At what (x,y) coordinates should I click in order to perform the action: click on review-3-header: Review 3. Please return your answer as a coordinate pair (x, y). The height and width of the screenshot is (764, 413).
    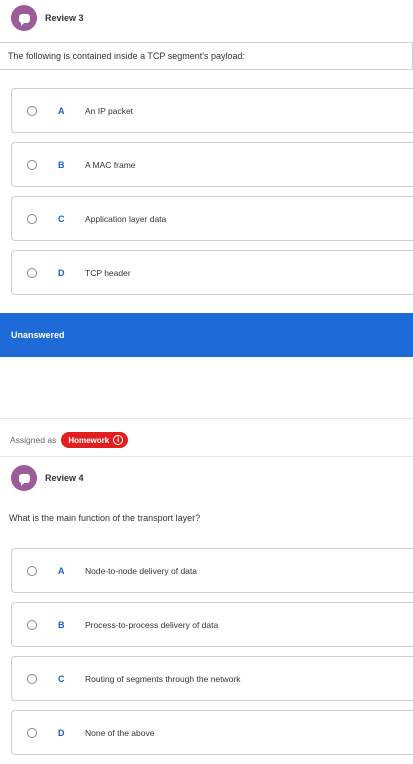
    Looking at the image, I should click on (42, 18).